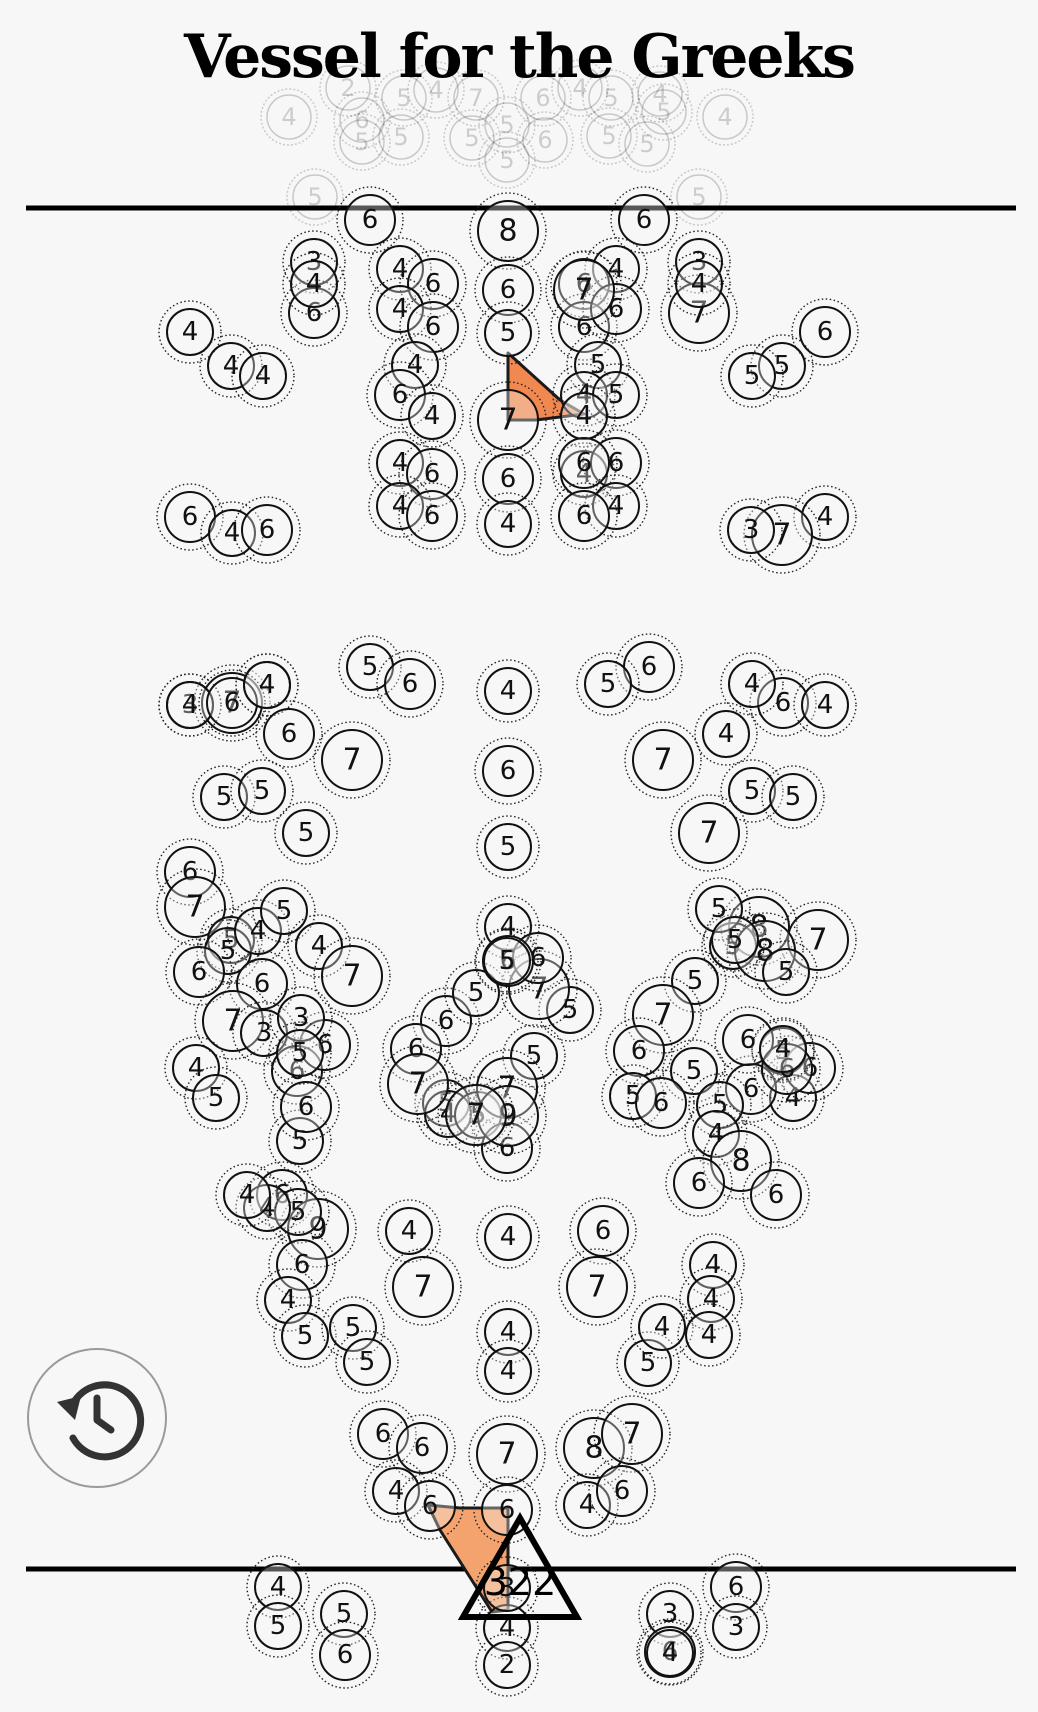 The height and width of the screenshot is (1712, 1038). Describe the element at coordinates (97, 1418) in the screenshot. I see `history-button` at that location.